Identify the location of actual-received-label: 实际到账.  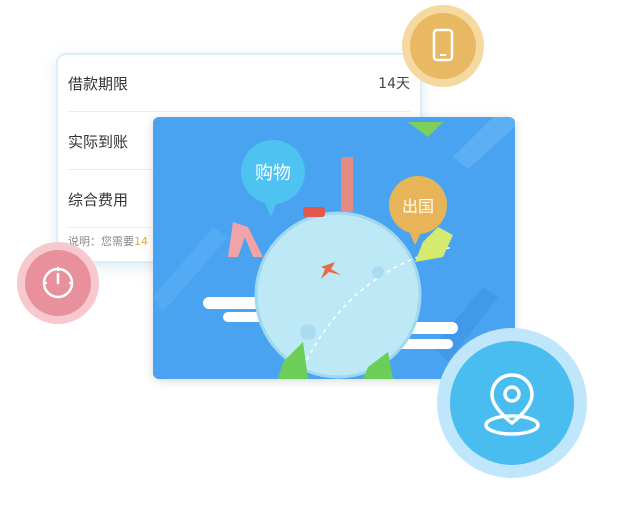
(98, 141).